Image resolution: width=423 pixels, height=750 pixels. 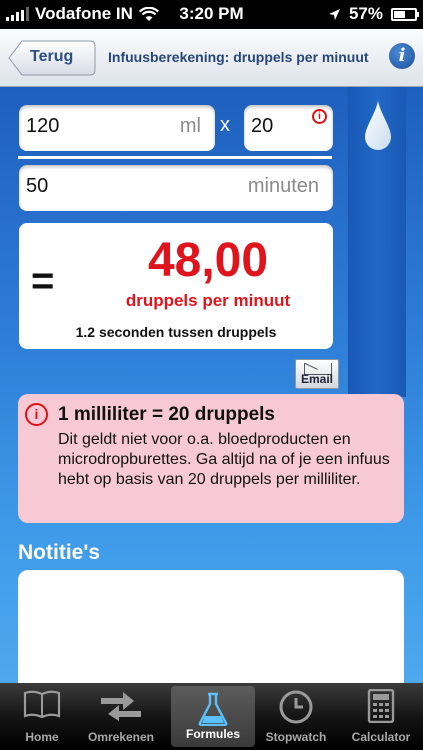 I want to click on tab-label: Omrekenen, so click(x=121, y=737).